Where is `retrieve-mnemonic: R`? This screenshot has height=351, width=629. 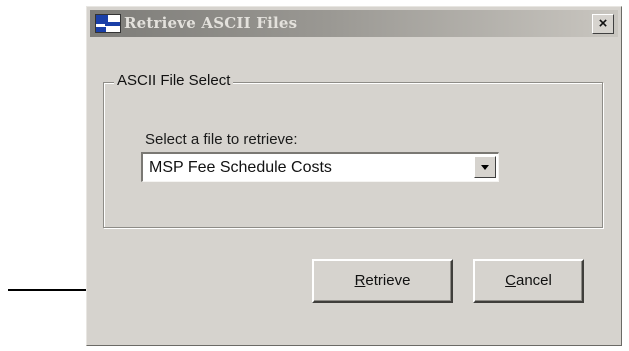
retrieve-mnemonic: R is located at coordinates (360, 280).